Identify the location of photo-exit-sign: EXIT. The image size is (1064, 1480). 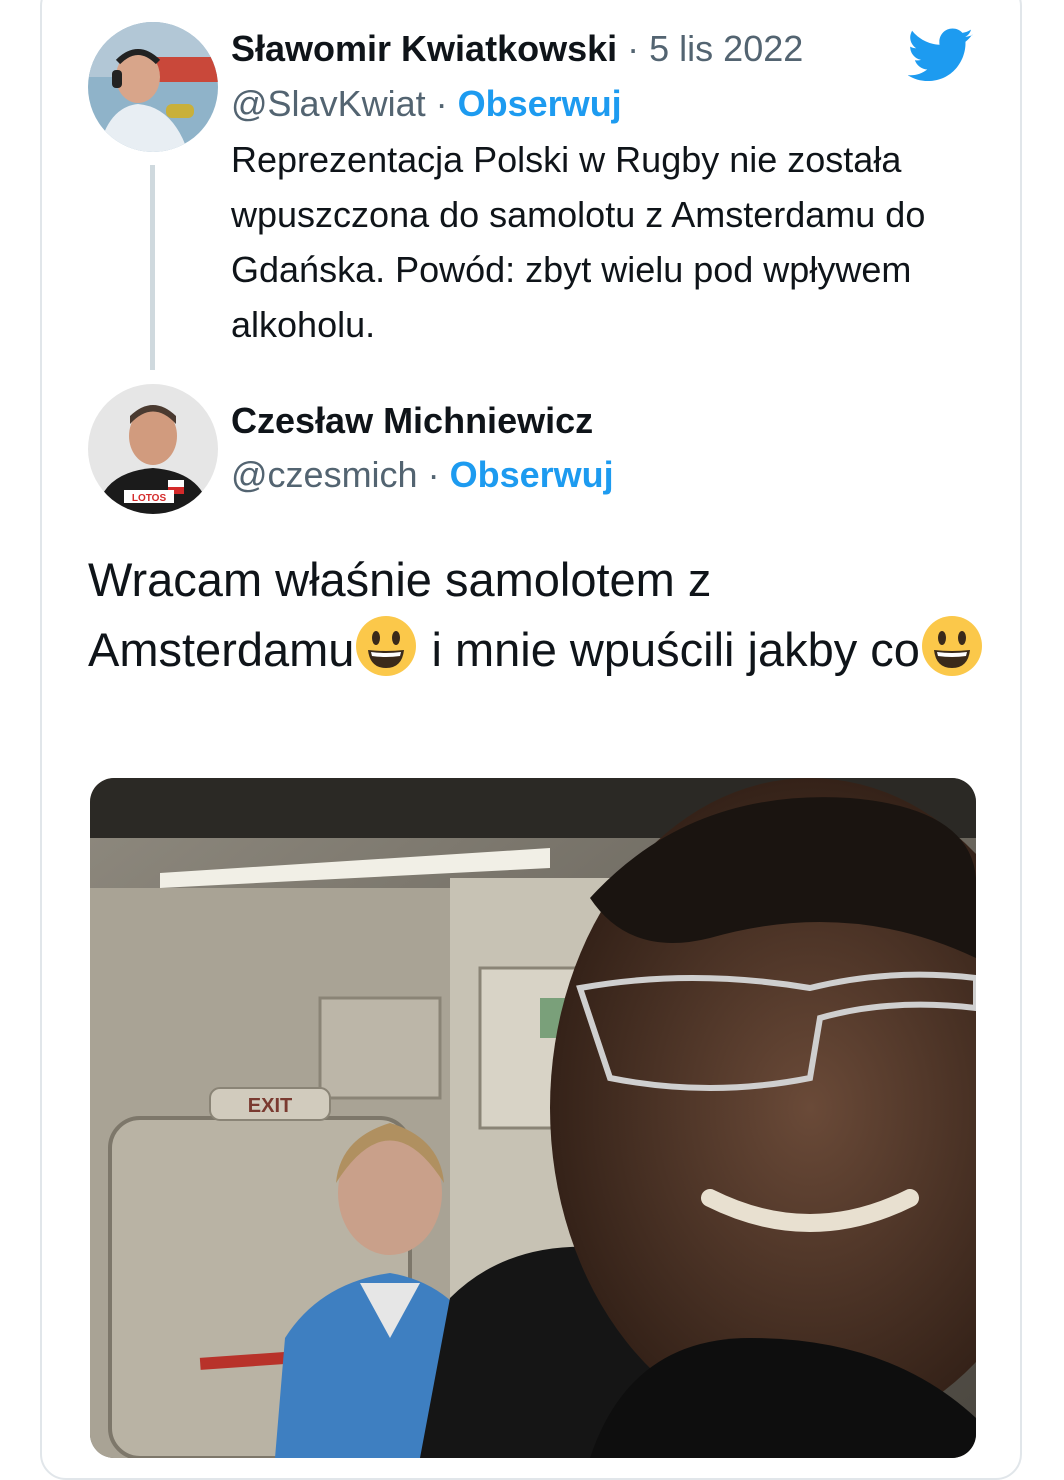
(270, 1106).